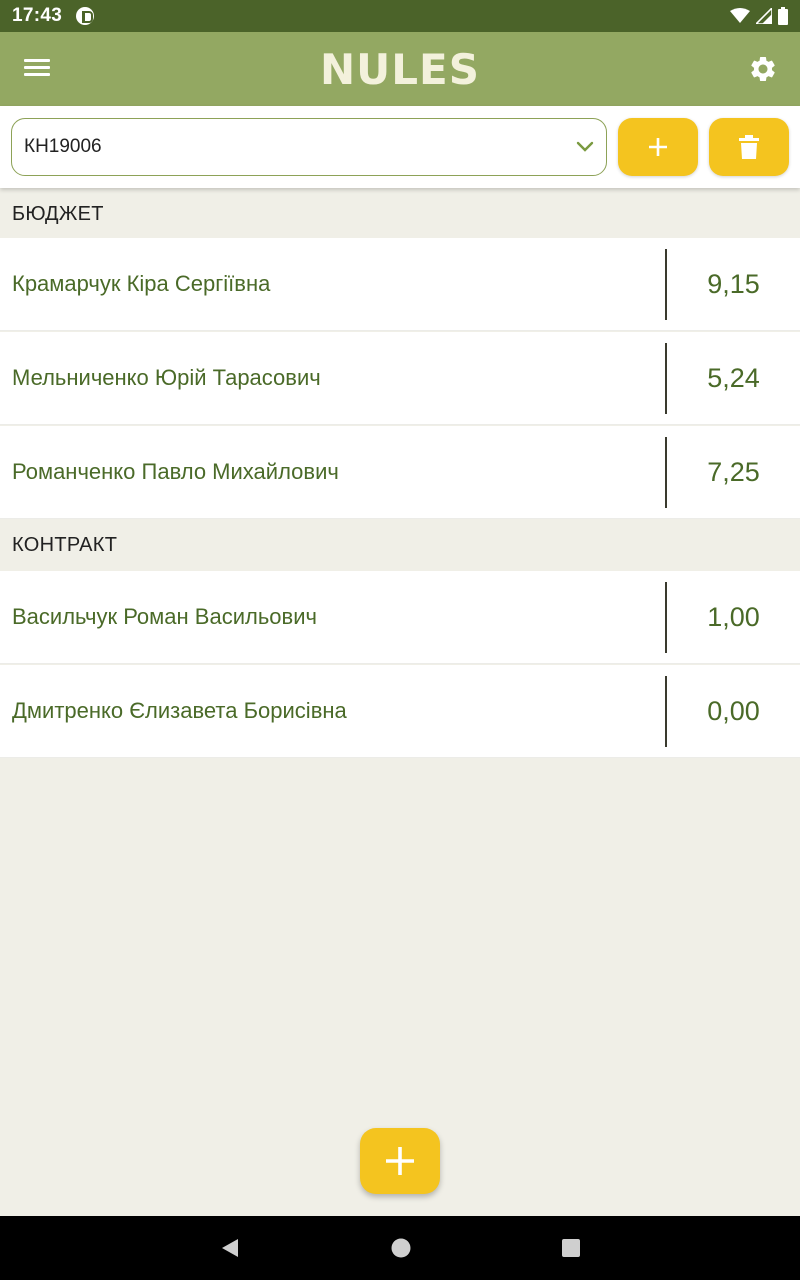 The width and height of the screenshot is (800, 1280). What do you see at coordinates (764, 16) in the screenshot?
I see `signal-icon` at bounding box center [764, 16].